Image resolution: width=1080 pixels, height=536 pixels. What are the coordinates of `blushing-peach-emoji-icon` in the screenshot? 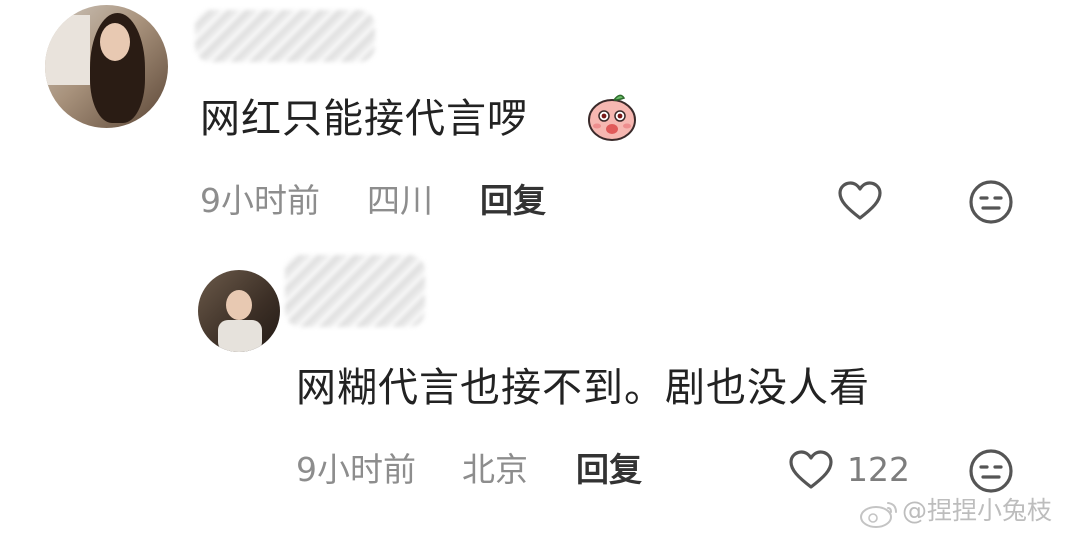 It's located at (612, 117).